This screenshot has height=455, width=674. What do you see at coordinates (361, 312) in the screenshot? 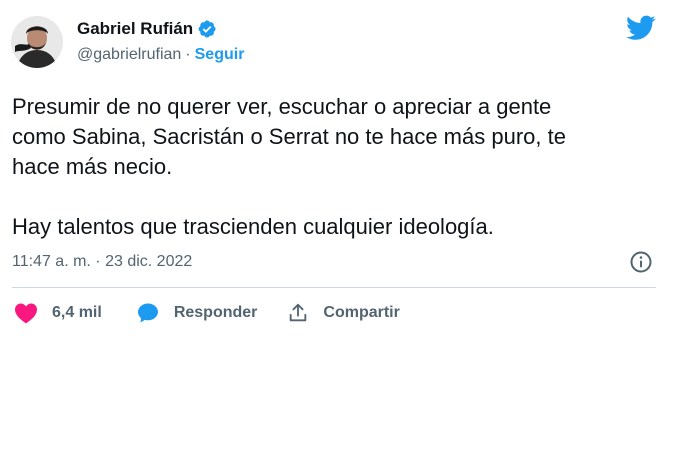
I see `share-label: Compartir` at bounding box center [361, 312].